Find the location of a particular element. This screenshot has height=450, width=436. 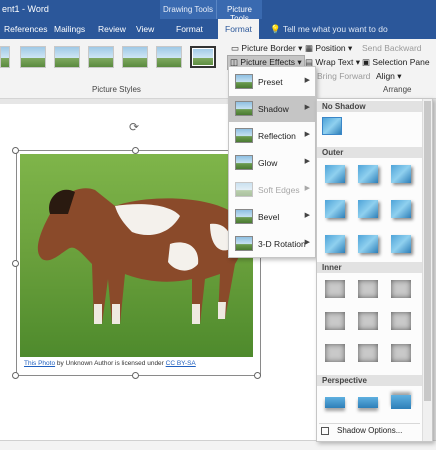

menu-item-soft-edges: Soft Edges ▶ is located at coordinates (272, 190).